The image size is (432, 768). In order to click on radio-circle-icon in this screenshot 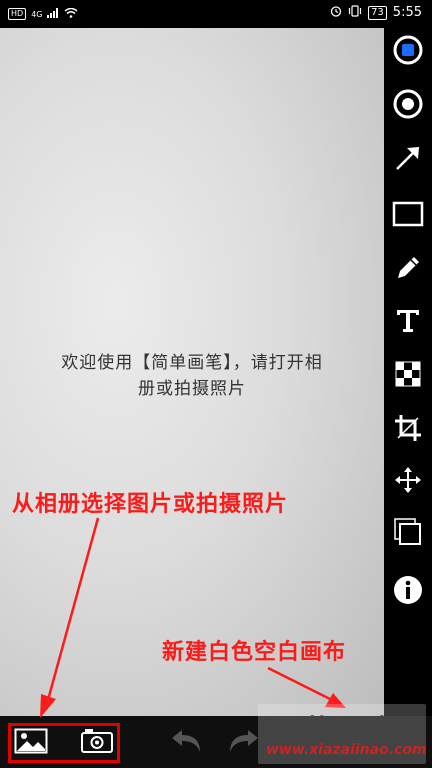, I will do `click(408, 106)`.